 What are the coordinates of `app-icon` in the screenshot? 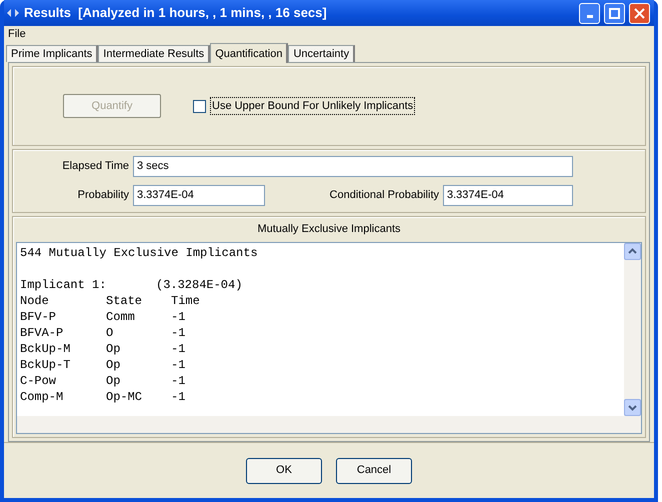 It's located at (13, 13).